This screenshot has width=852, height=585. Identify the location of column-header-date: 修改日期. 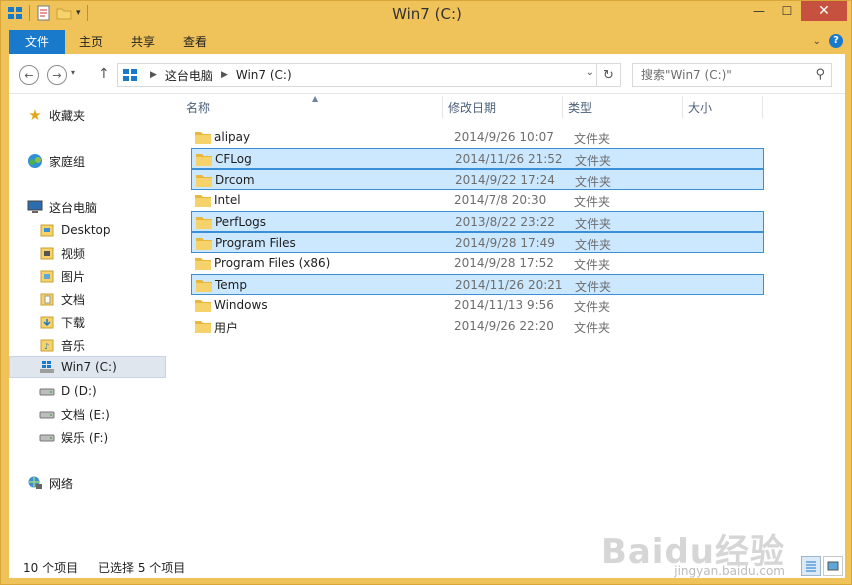
(472, 107).